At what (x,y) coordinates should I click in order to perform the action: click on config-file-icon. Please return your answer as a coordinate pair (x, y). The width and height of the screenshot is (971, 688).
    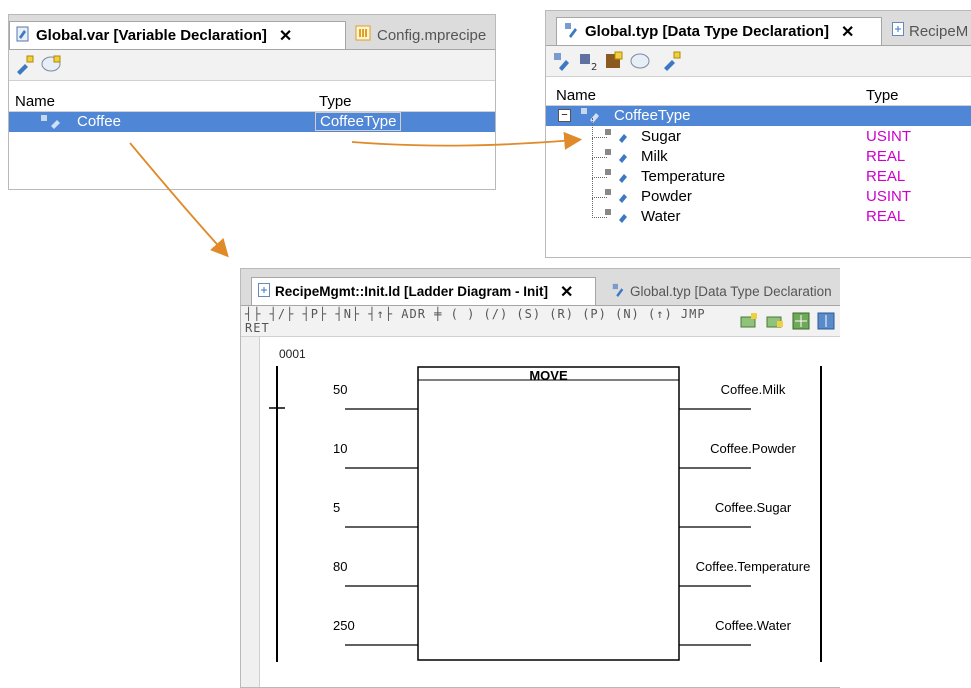
    Looking at the image, I should click on (364, 35).